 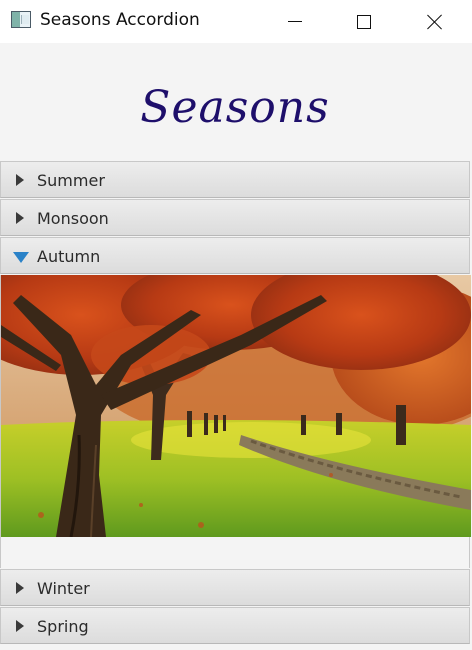 I want to click on pane-label: Autumn, so click(x=69, y=256).